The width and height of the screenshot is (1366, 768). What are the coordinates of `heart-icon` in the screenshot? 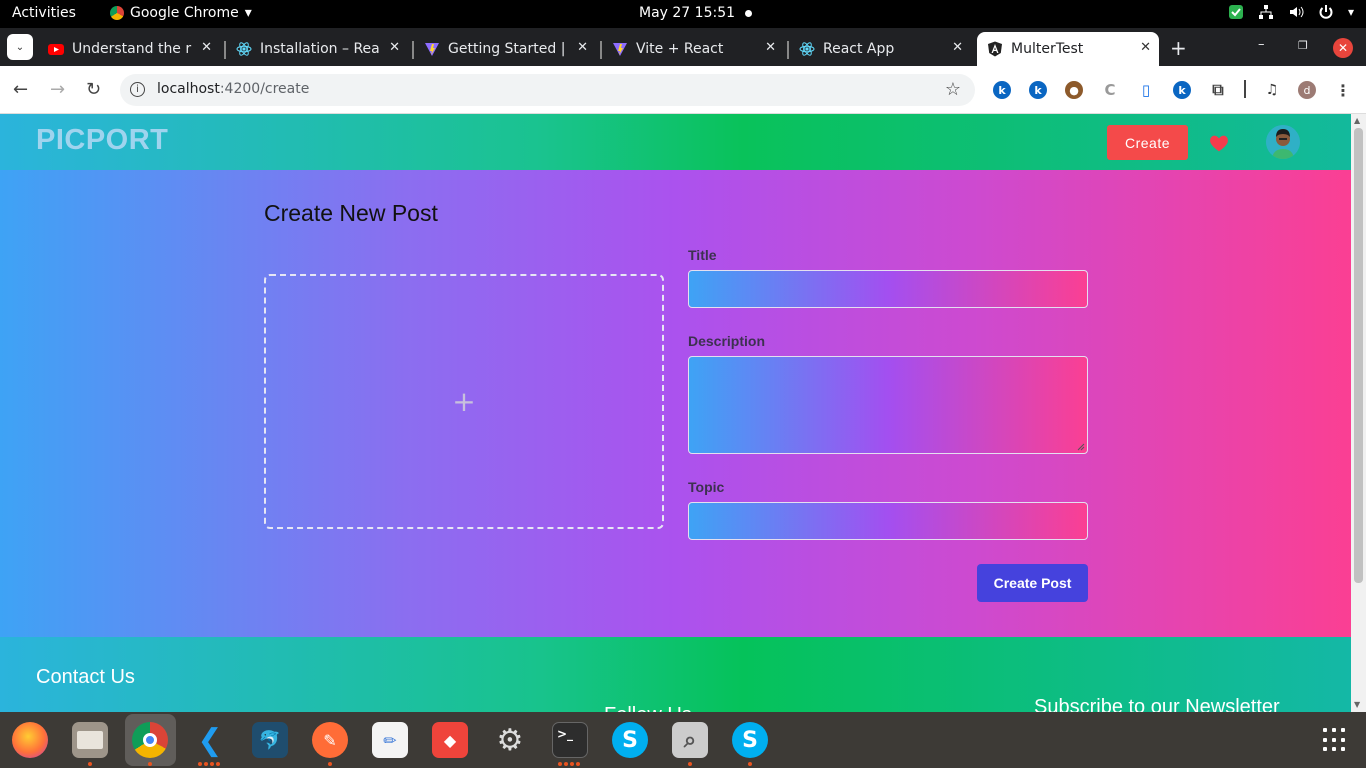 It's located at (1219, 143).